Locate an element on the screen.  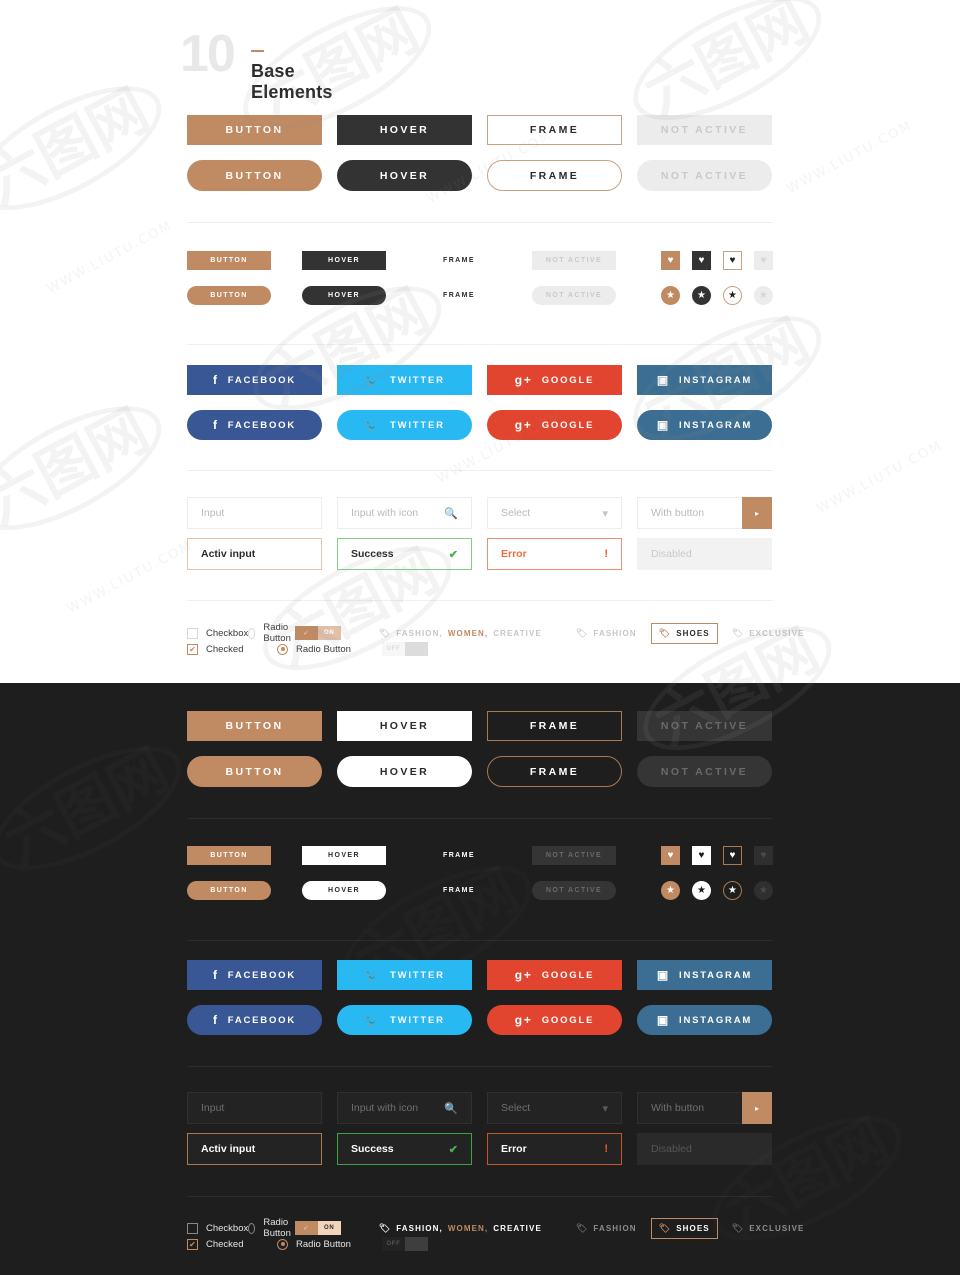
checkbox-unchecked is located at coordinates (192, 633).